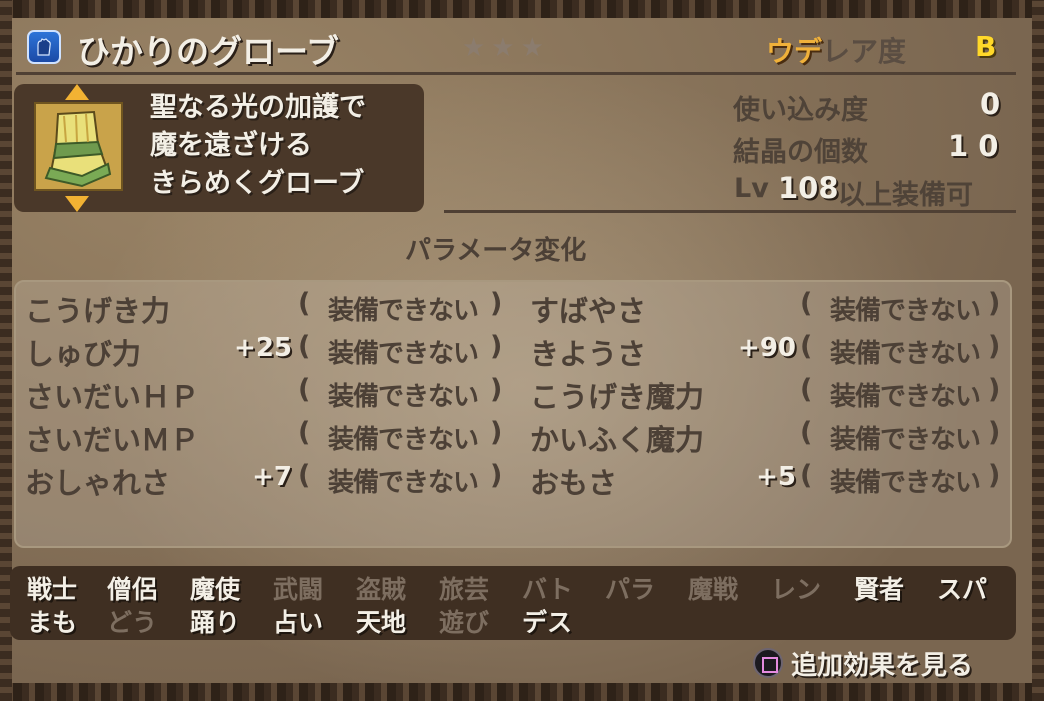 The width and height of the screenshot is (1044, 701). What do you see at coordinates (231, 145) in the screenshot?
I see `description-line-2: 魔を遠ざける` at bounding box center [231, 145].